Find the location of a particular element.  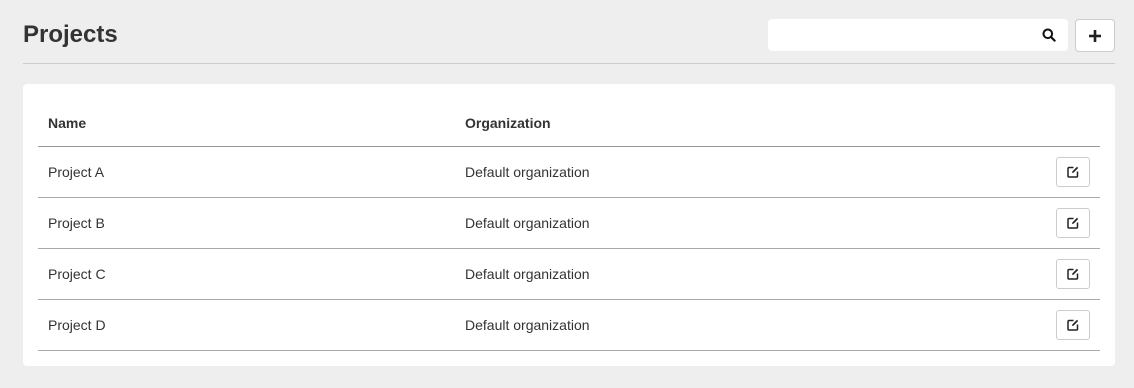

project-name-cell: Project A is located at coordinates (246, 172).